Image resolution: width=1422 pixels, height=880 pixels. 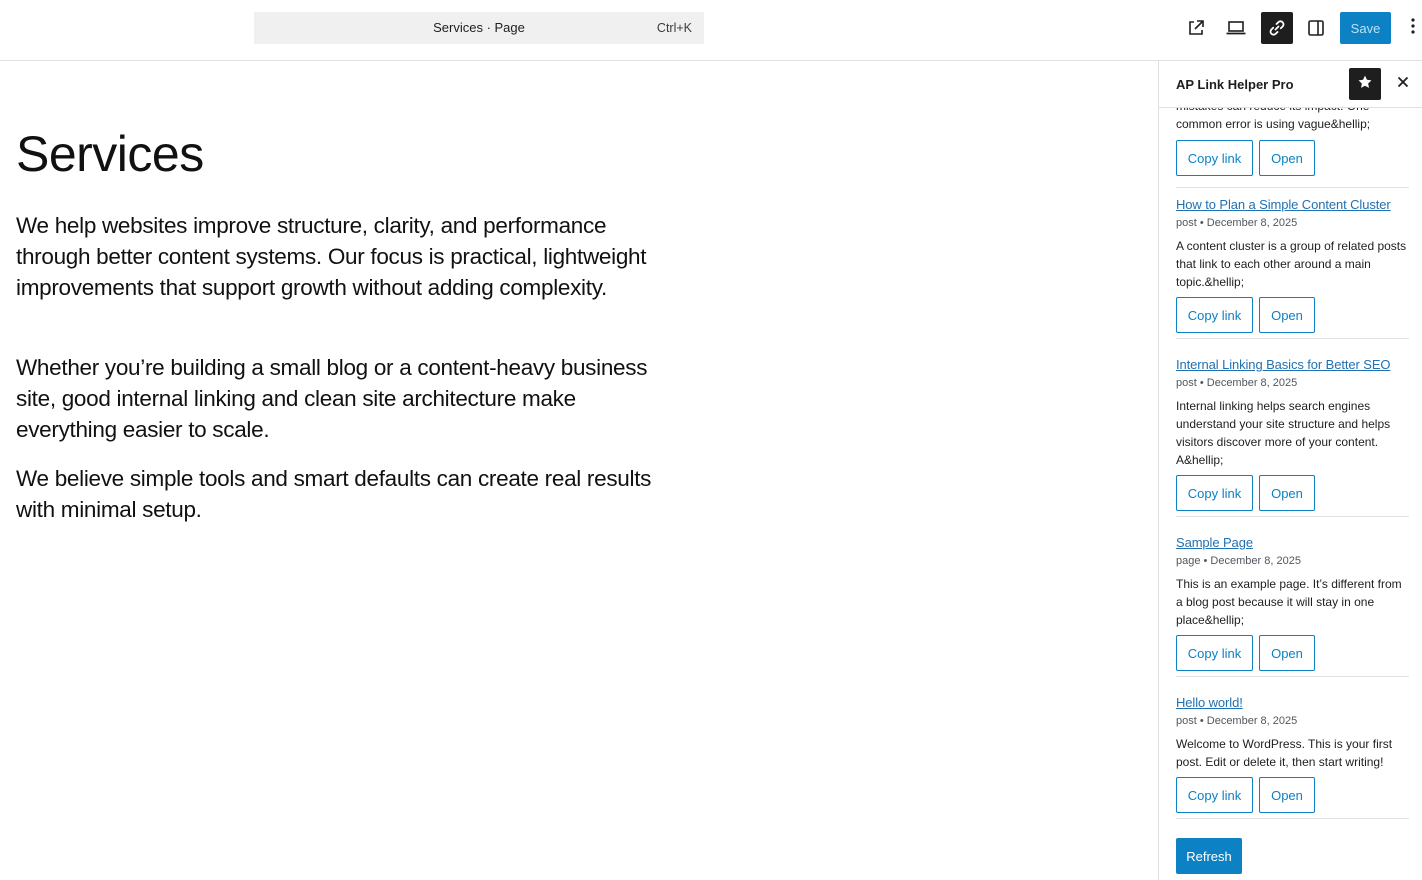 I want to click on pin-plugin-button, so click(x=1365, y=84).